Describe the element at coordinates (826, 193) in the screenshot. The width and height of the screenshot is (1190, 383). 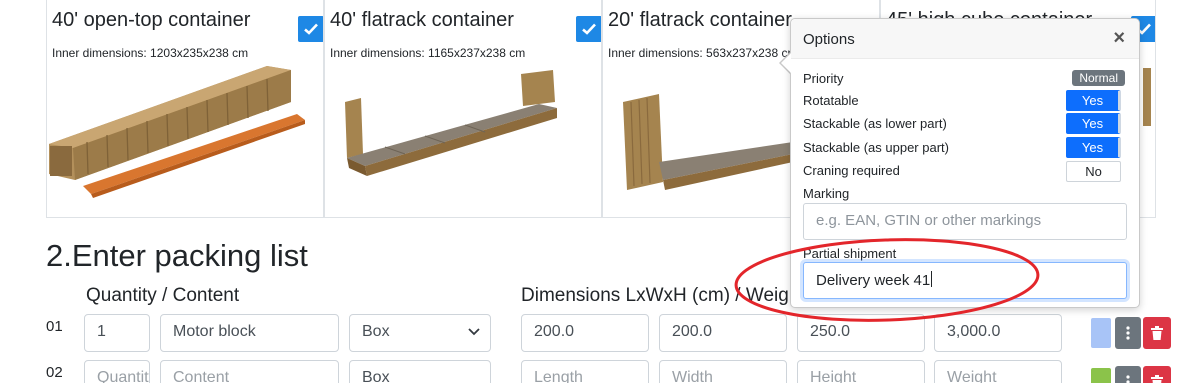
I see `marking-label: Marking` at that location.